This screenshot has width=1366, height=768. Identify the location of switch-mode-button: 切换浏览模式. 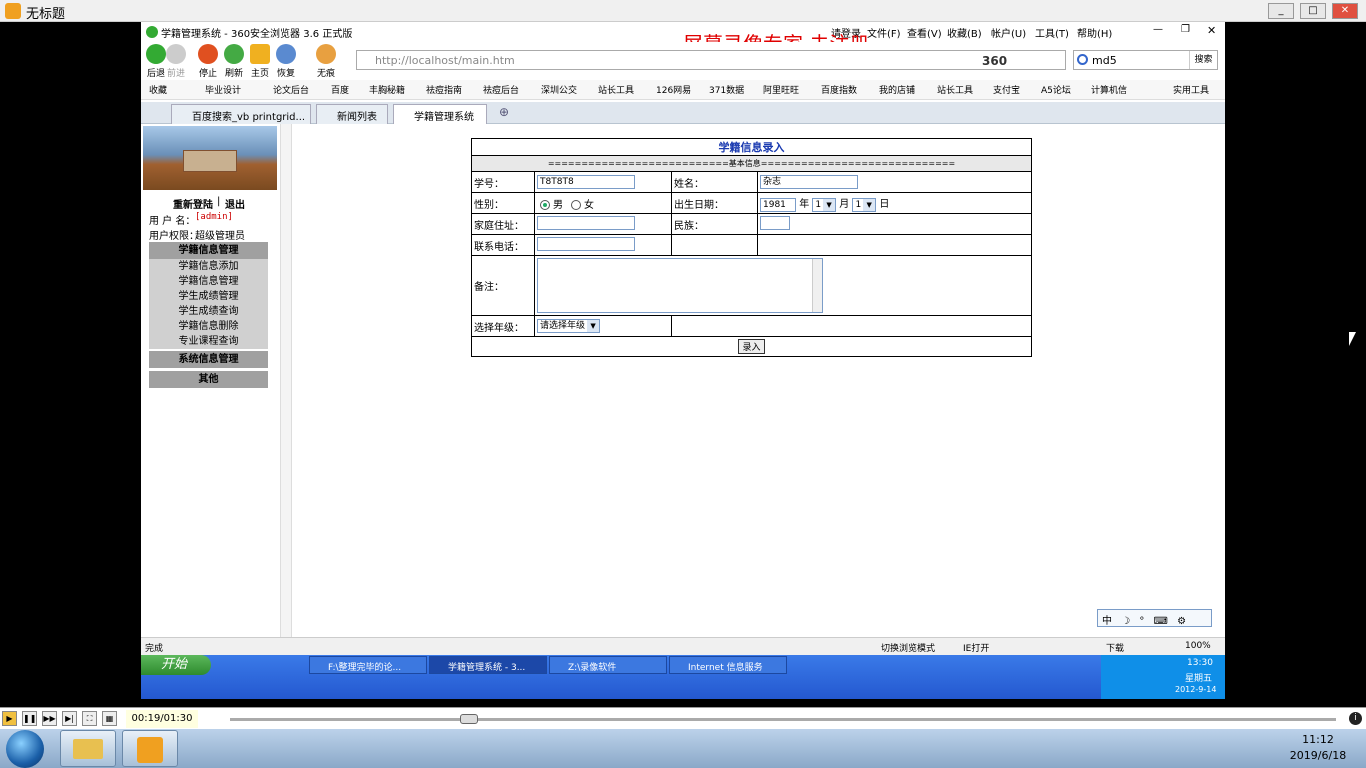
(908, 647).